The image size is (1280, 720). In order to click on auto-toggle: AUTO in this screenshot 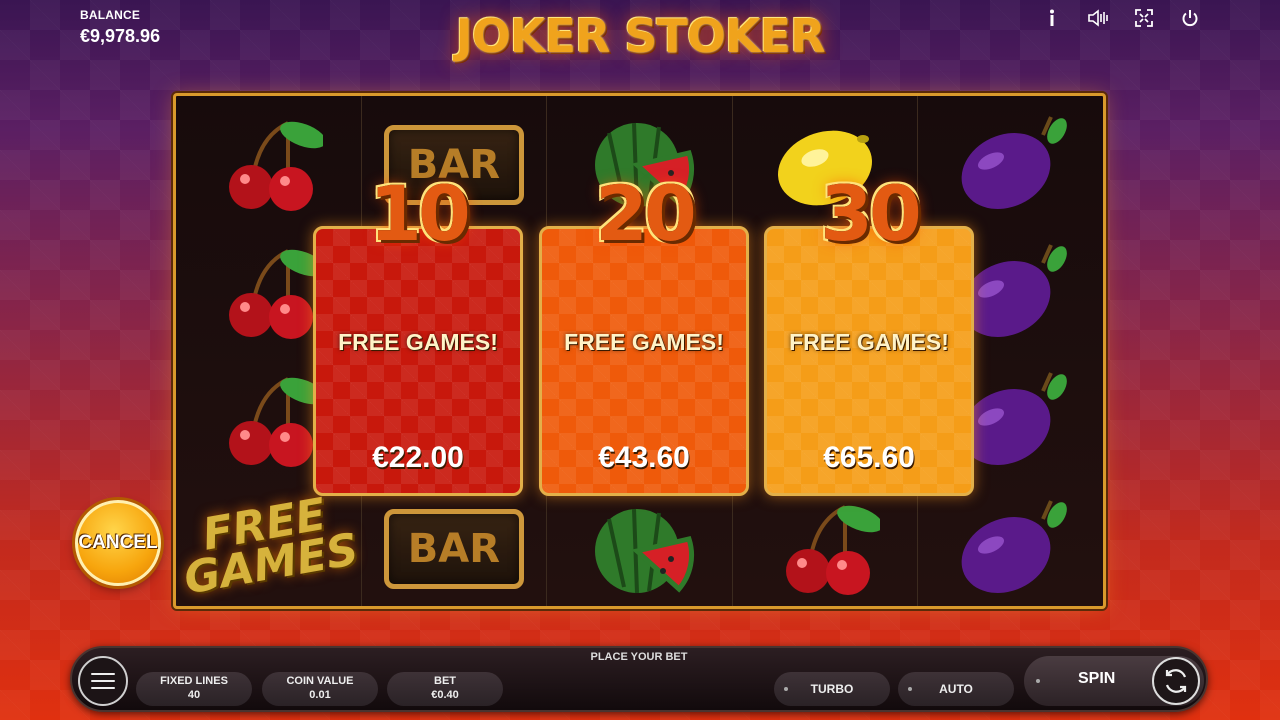, I will do `click(956, 689)`.